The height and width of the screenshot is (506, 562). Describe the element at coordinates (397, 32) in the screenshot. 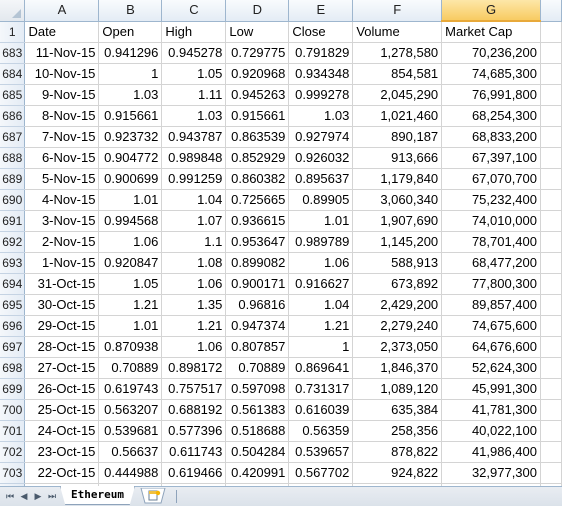

I see `header-cell: Volume` at that location.